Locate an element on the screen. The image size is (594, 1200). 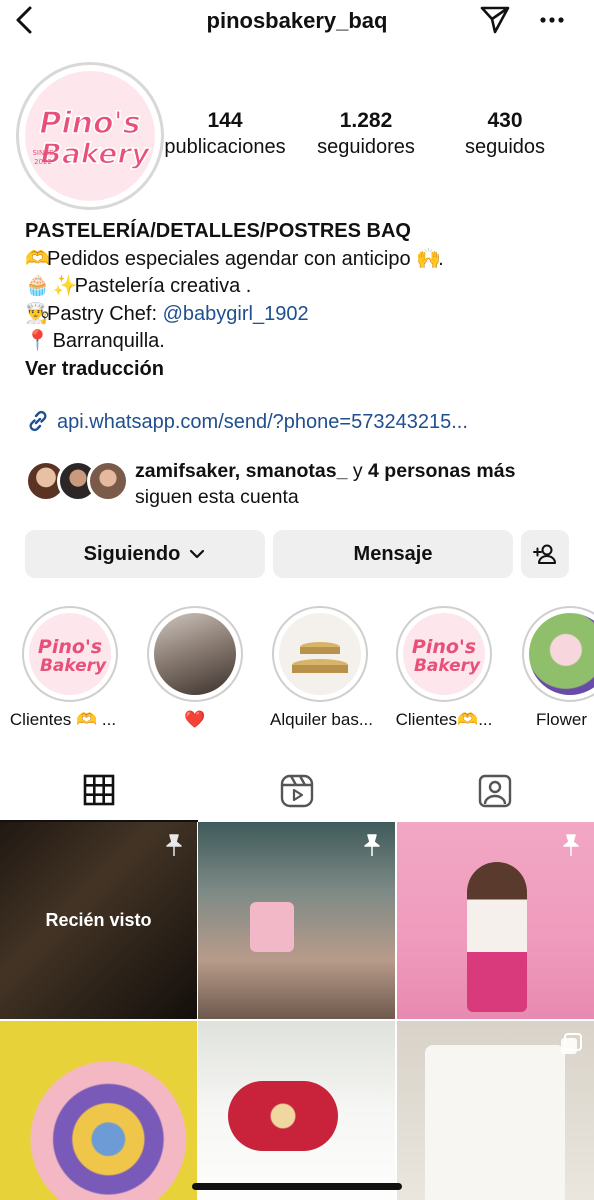
chevron-down-icon is located at coordinates (197, 554).